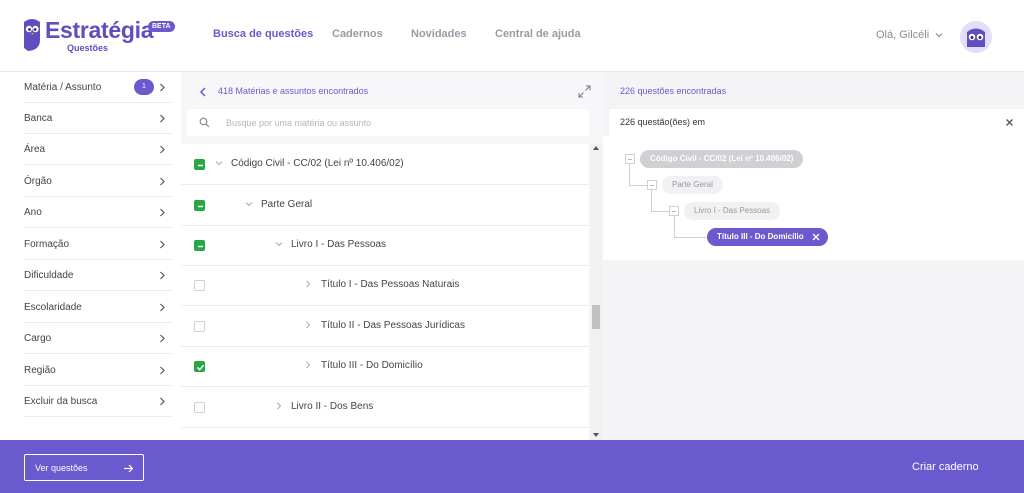 Image resolution: width=1024 pixels, height=493 pixels. Describe the element at coordinates (33, 212) in the screenshot. I see `filter-label: Ano` at that location.